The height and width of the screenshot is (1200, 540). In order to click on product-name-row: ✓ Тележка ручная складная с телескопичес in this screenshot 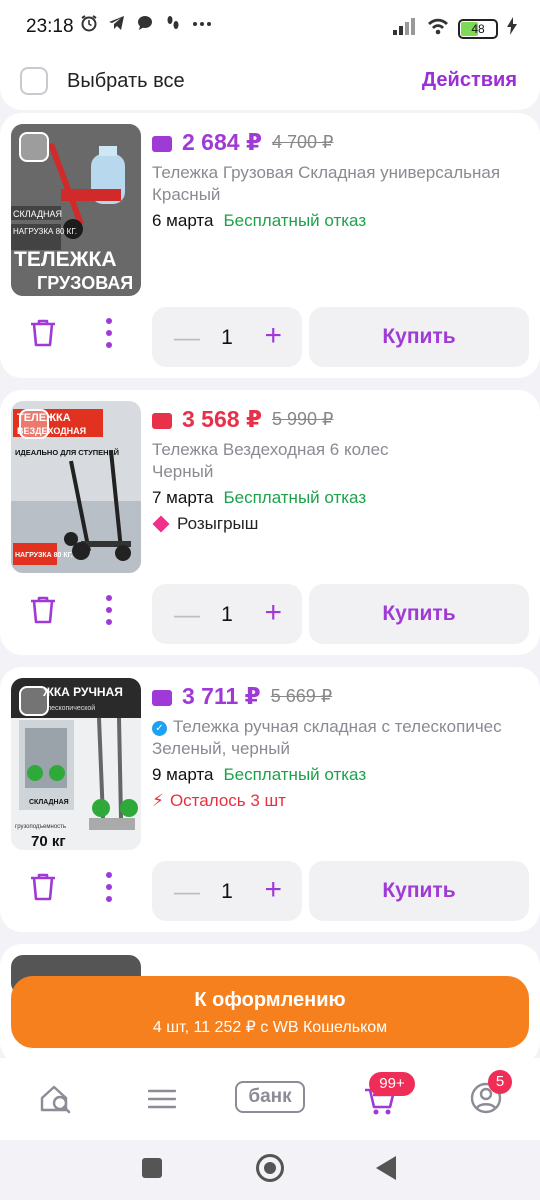, I will do `click(338, 727)`.